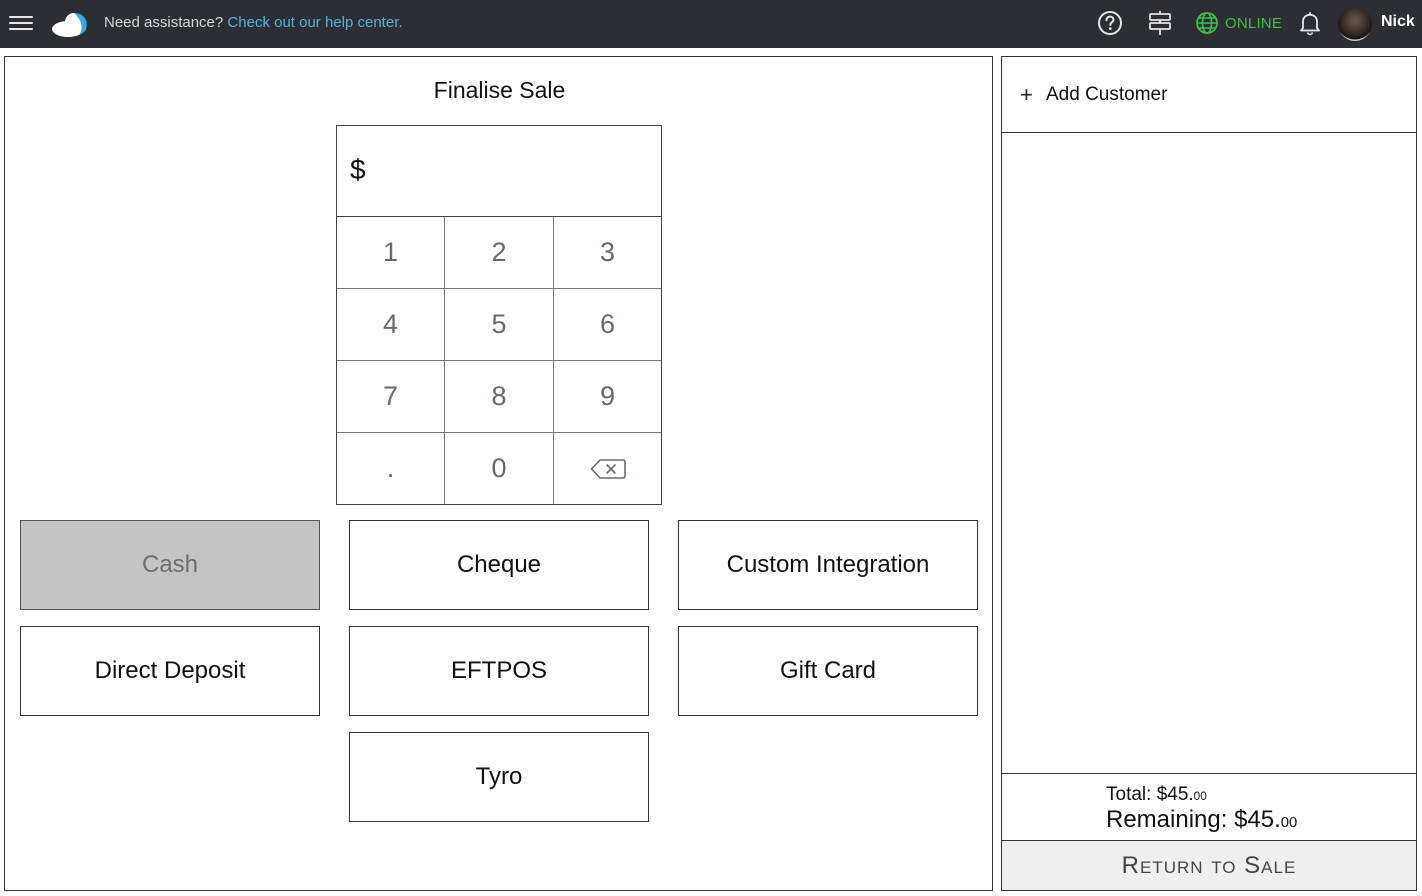 The height and width of the screenshot is (896, 1422). I want to click on currency-symbol: $, so click(358, 169).